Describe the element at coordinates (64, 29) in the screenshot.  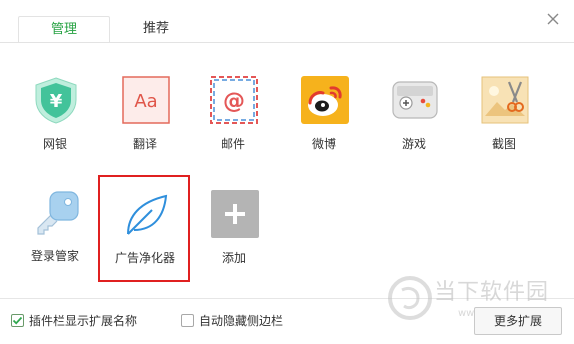
I see `tab-manage: 管理` at that location.